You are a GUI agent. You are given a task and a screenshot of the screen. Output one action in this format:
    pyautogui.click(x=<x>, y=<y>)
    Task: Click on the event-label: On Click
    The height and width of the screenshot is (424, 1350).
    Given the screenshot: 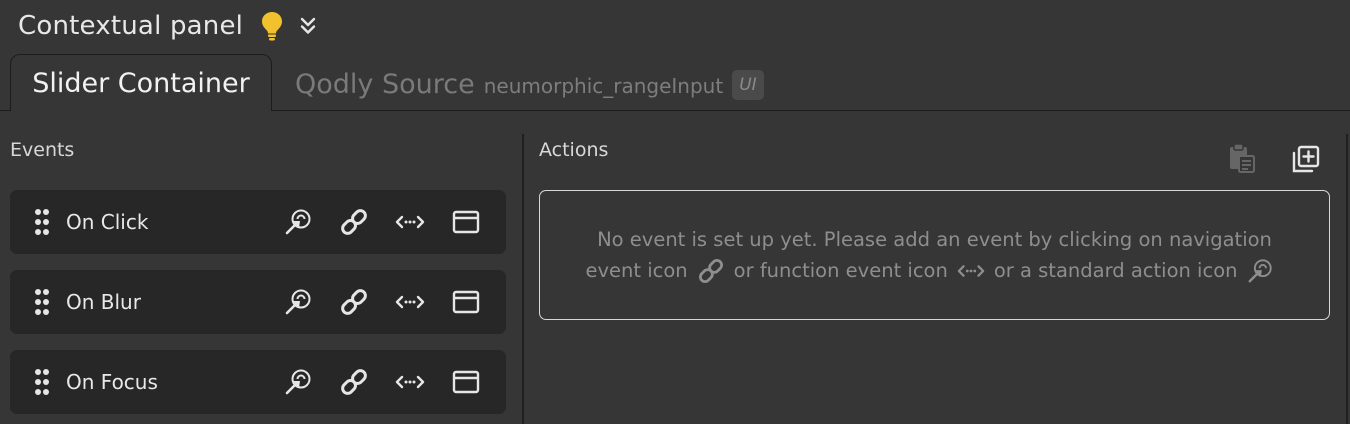 What is the action you would take?
    pyautogui.click(x=107, y=222)
    